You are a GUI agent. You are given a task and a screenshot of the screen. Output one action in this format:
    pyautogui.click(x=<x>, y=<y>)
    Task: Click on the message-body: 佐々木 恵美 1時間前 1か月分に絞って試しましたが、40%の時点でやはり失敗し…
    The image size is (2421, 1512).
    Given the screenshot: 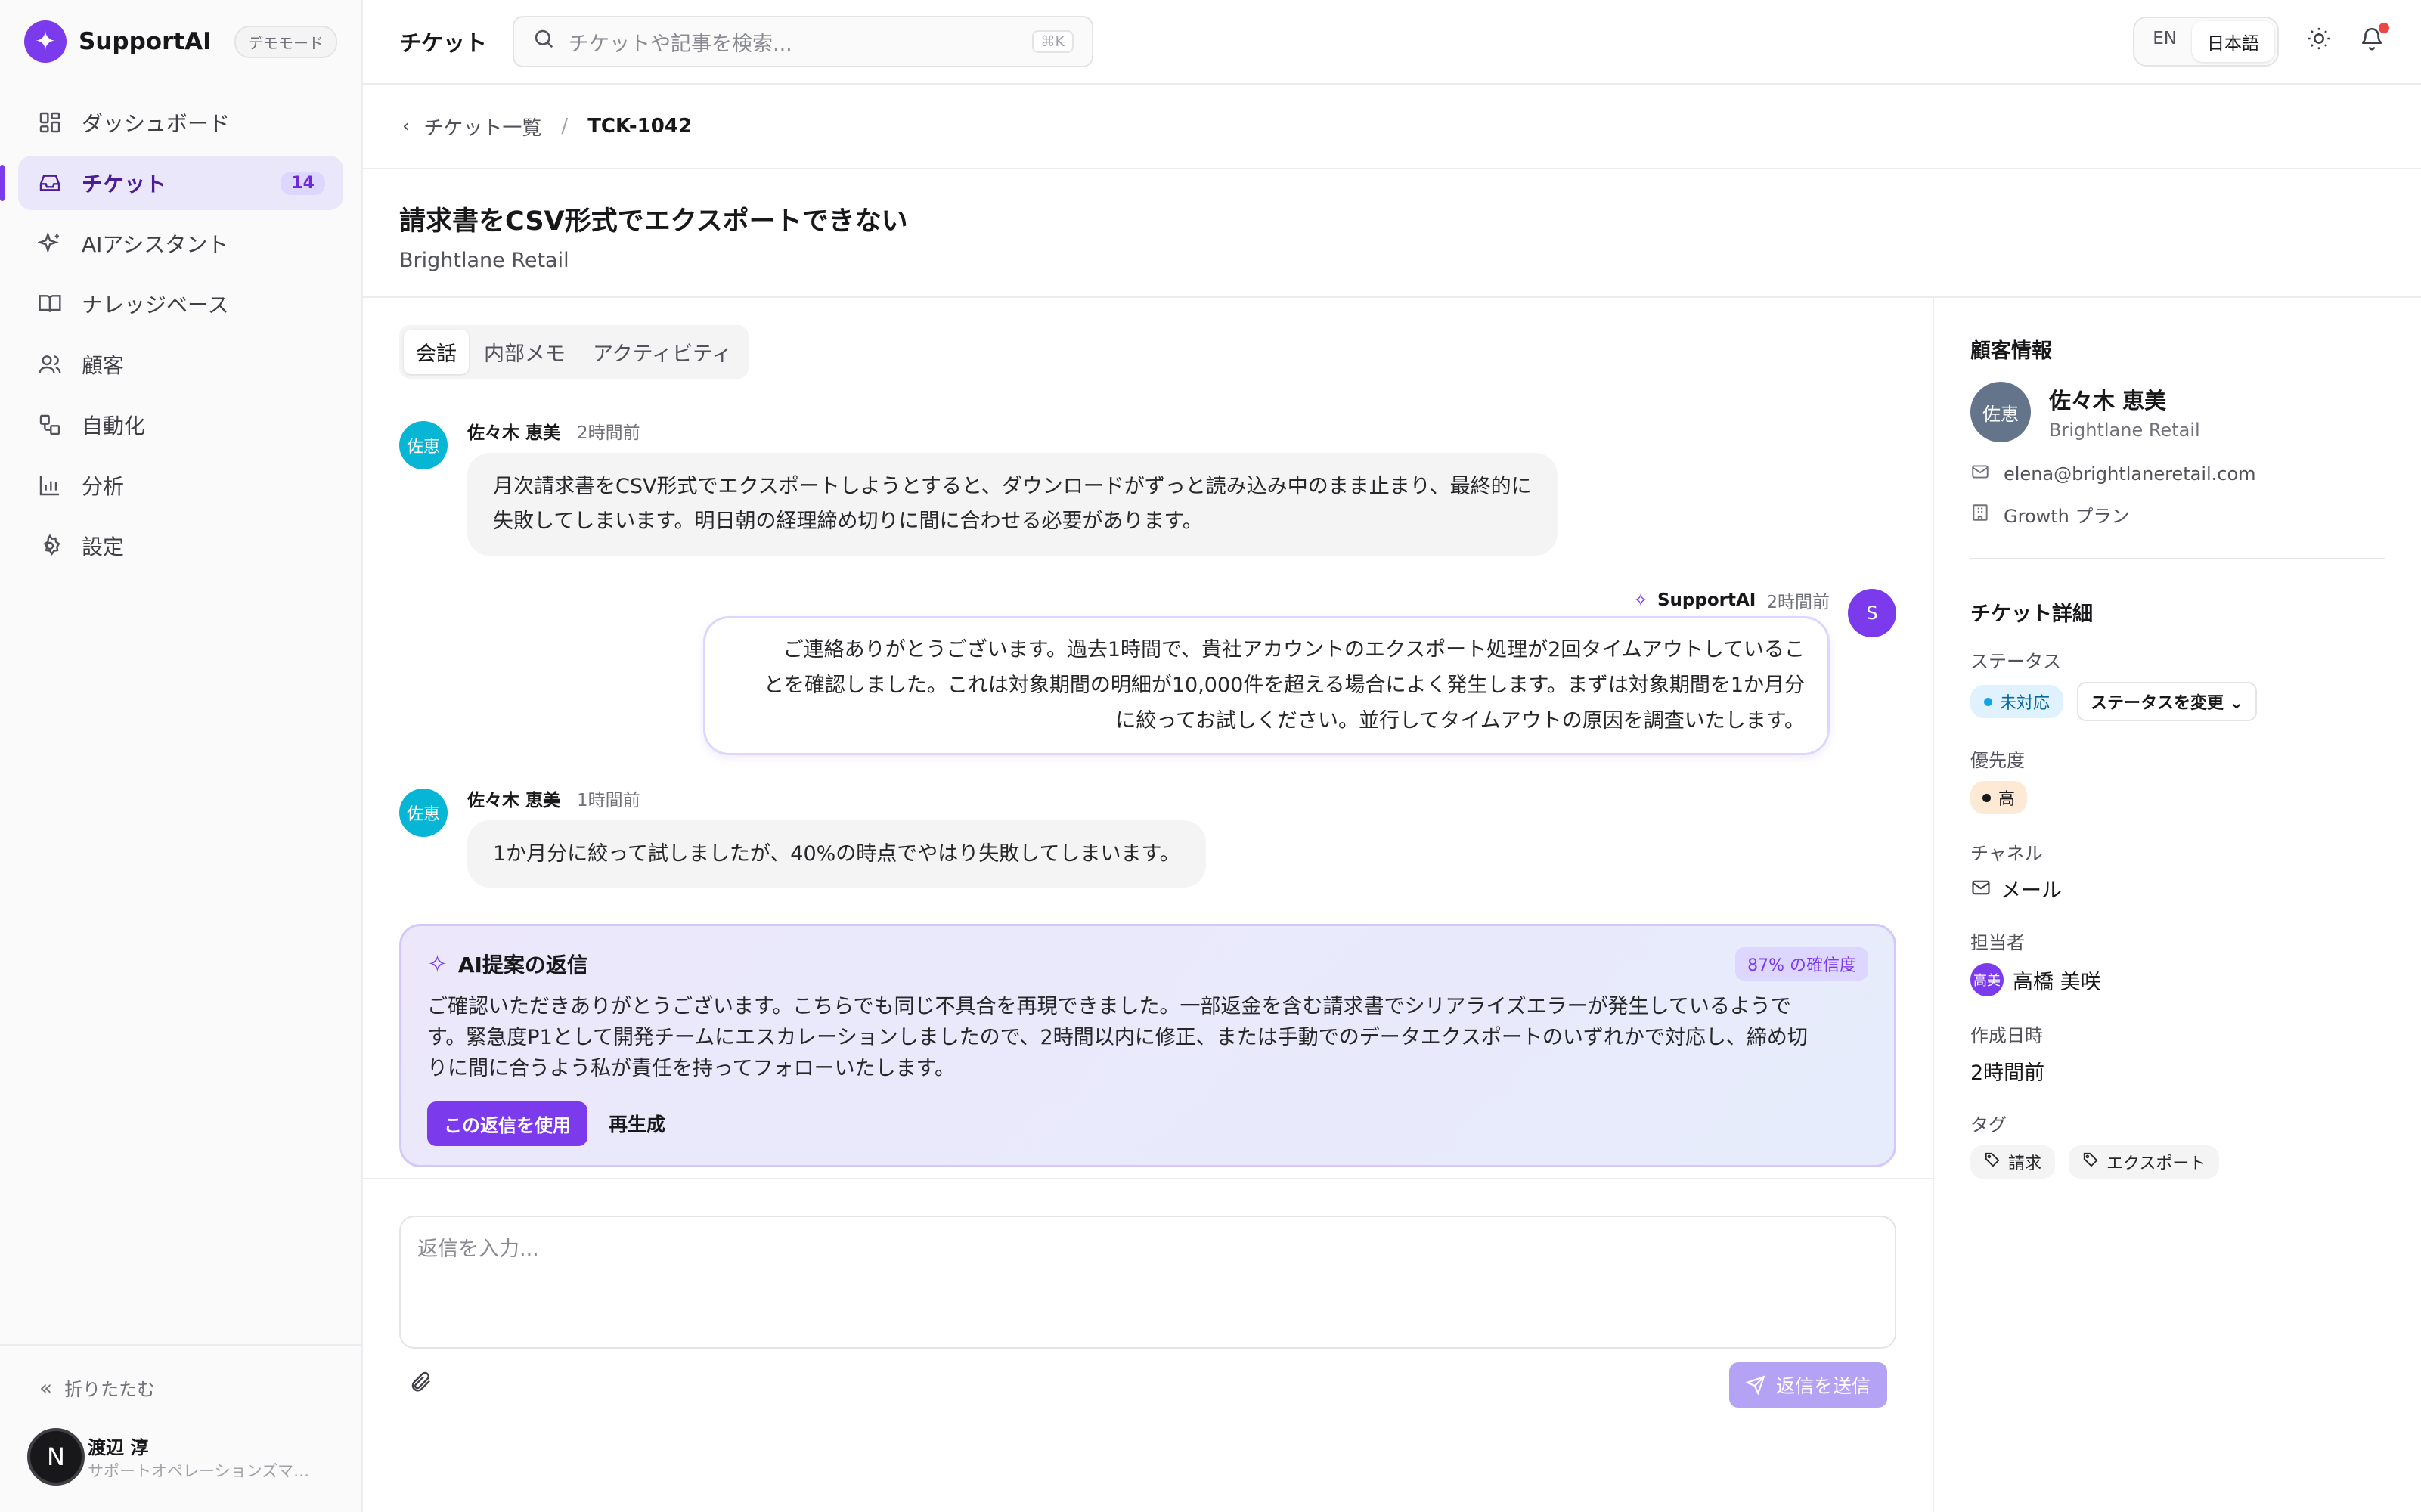 What is the action you would take?
    pyautogui.click(x=837, y=836)
    